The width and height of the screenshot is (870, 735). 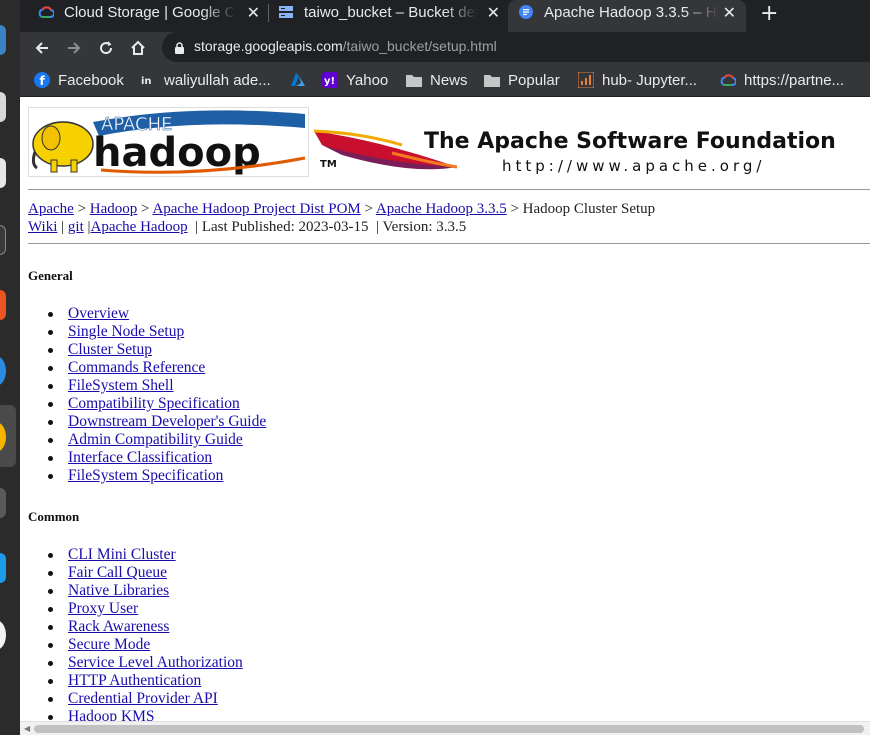 What do you see at coordinates (256, 209) in the screenshot?
I see `breadcrumb-dist-pom: Apache Hadoop Project Dist POM` at bounding box center [256, 209].